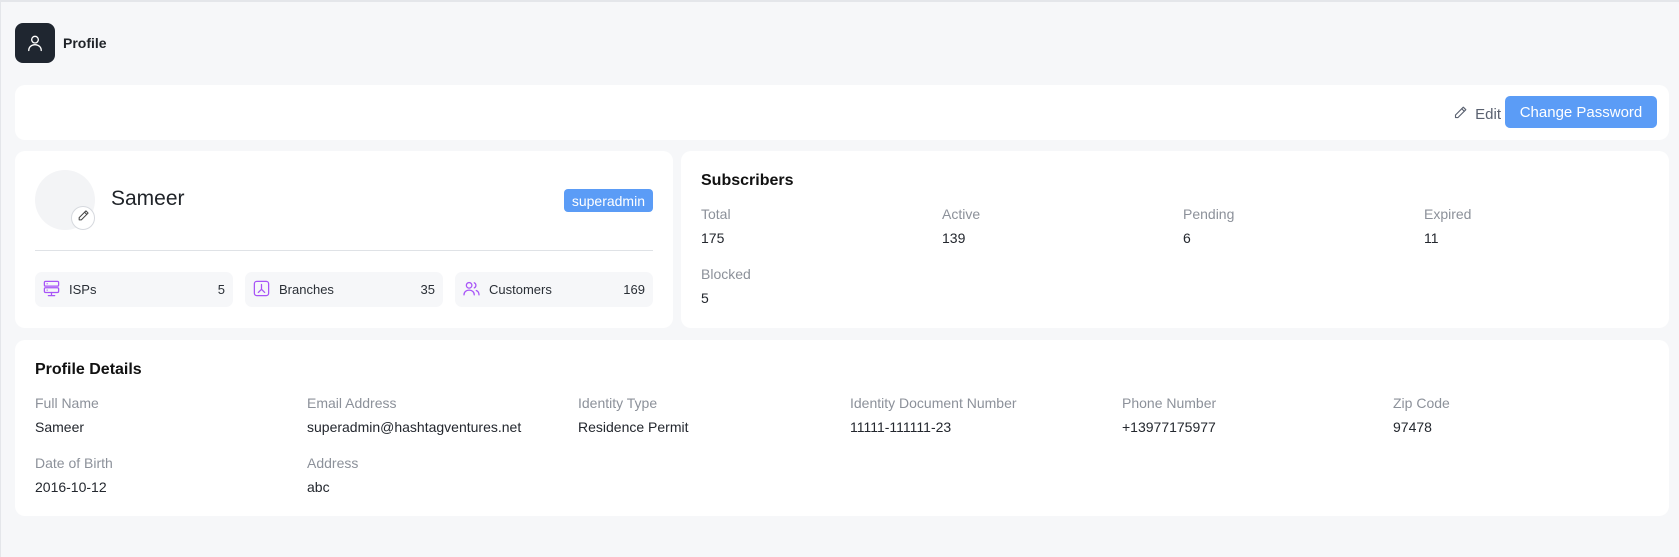 The image size is (1679, 557). Describe the element at coordinates (705, 298) in the screenshot. I see `field-value: 5` at that location.